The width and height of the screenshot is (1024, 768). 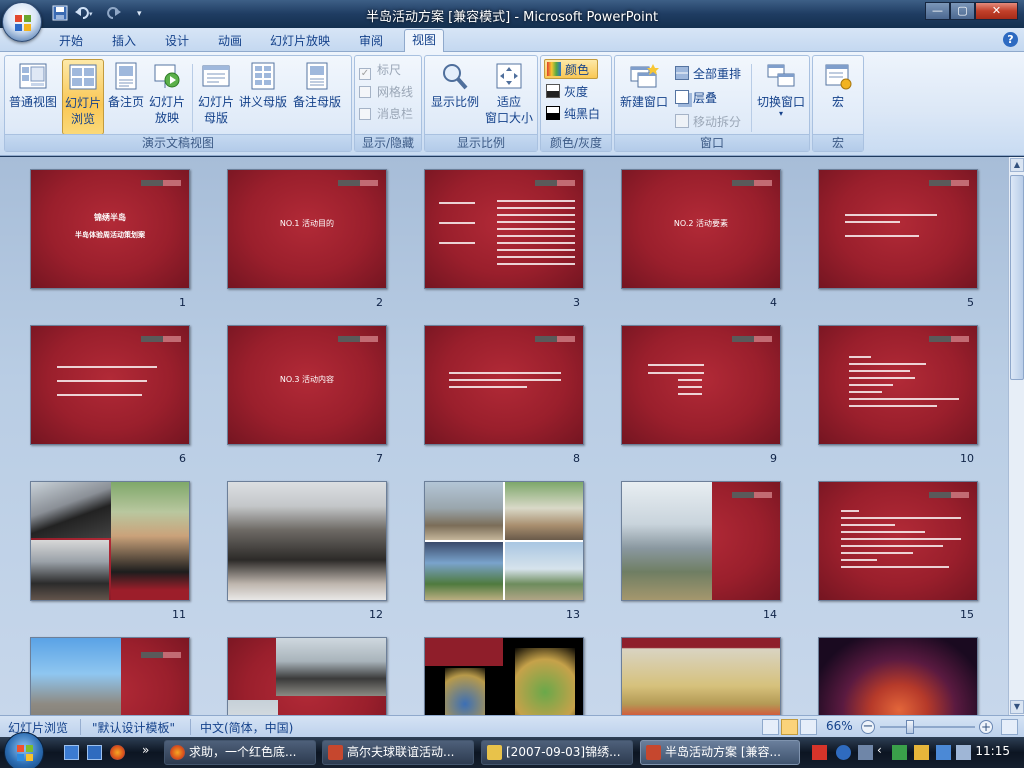 What do you see at coordinates (177, 41) in the screenshot?
I see `tab-design: 设计` at bounding box center [177, 41].